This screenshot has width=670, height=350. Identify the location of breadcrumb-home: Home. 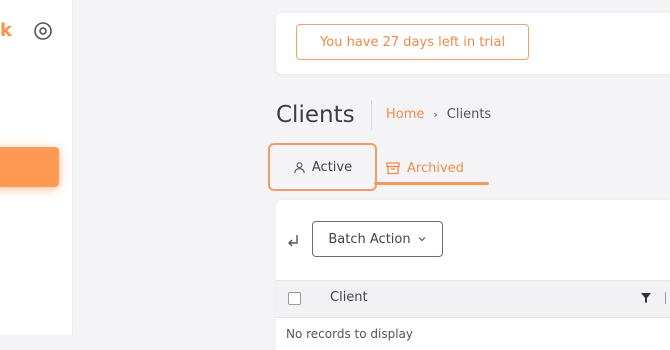
(405, 115).